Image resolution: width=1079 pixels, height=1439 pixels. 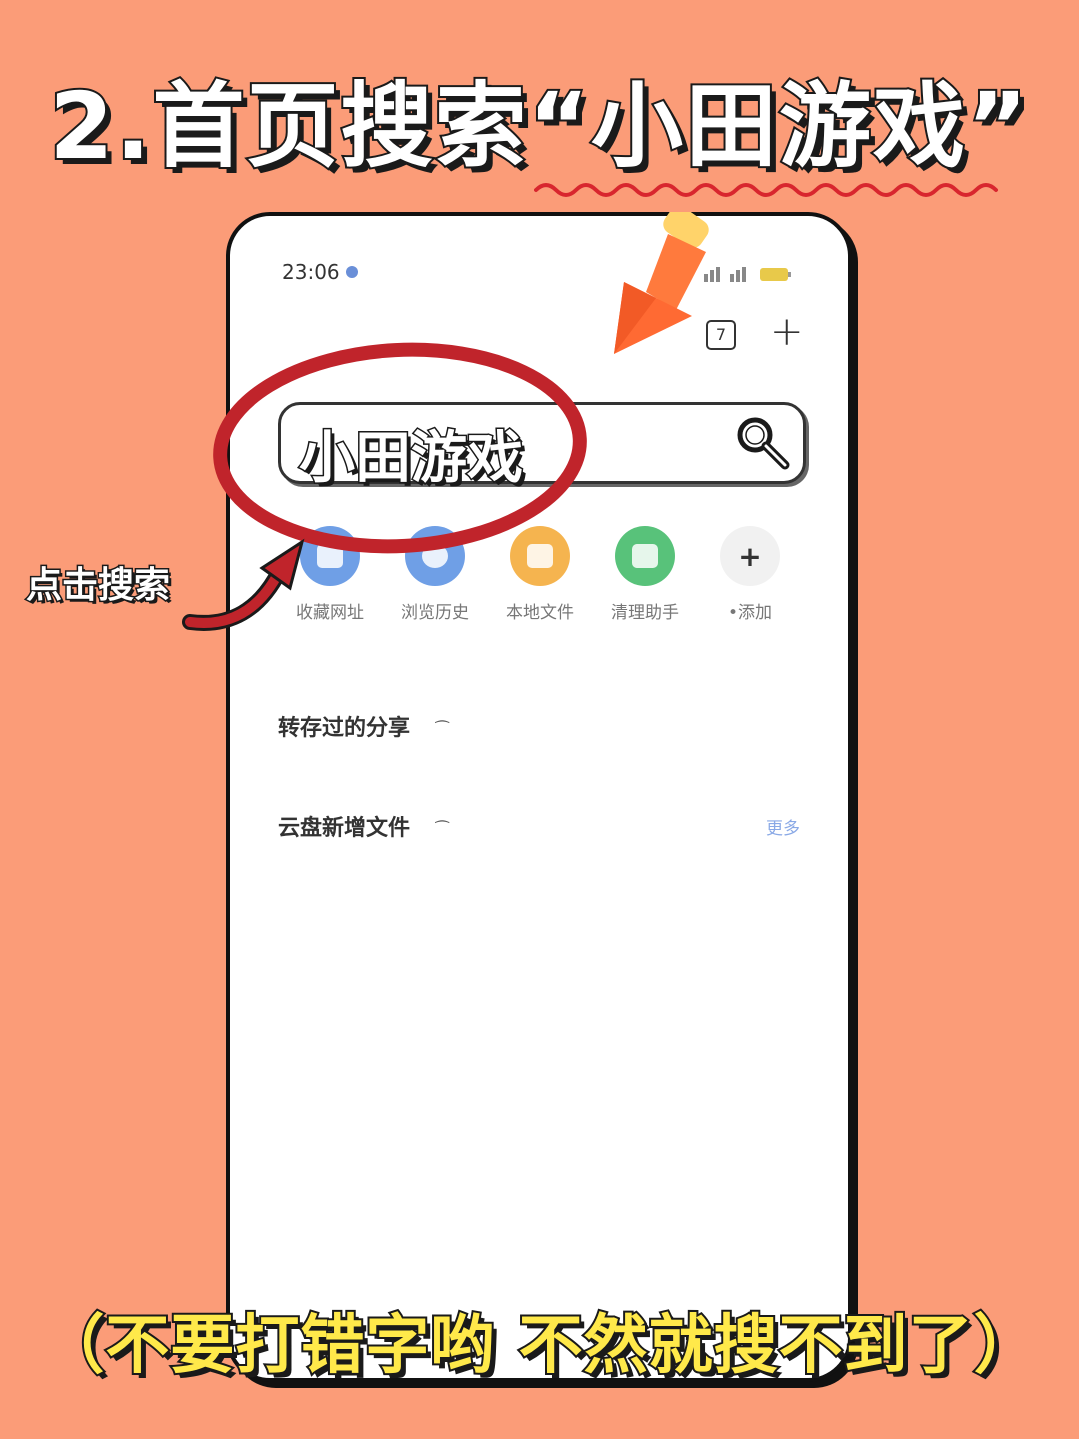 I want to click on new-files-title: 云盘新增文件, so click(x=344, y=828).